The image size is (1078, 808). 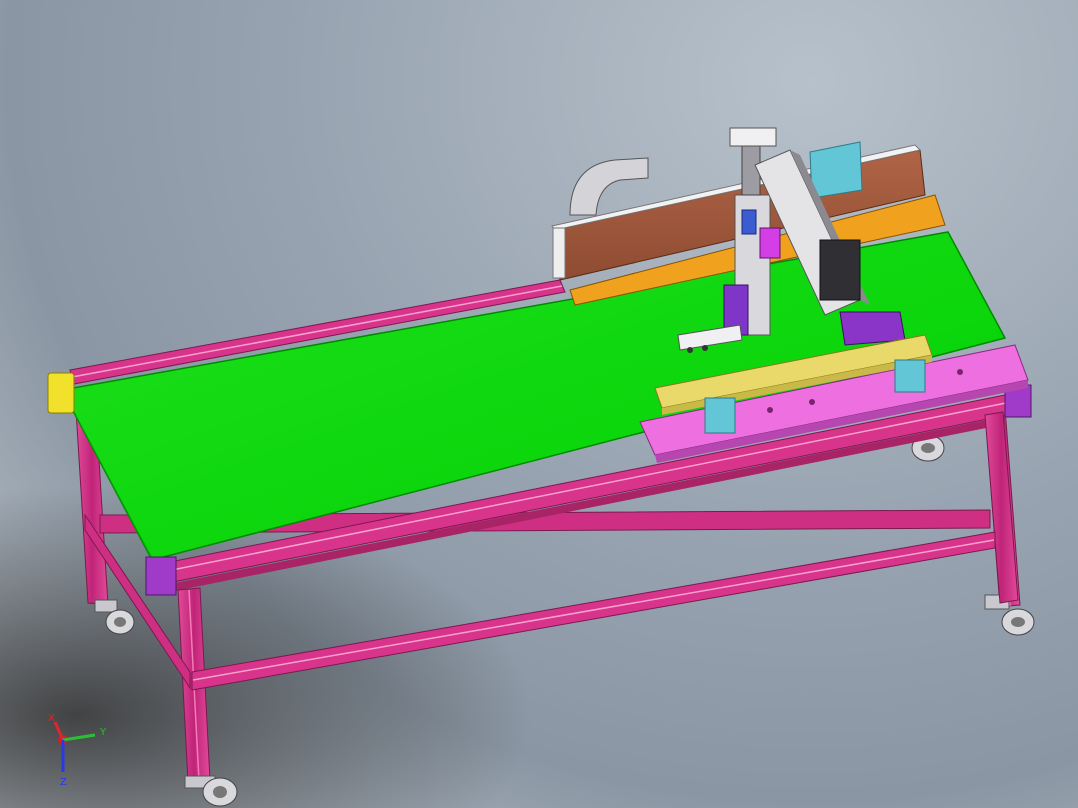 What do you see at coordinates (61, 393) in the screenshot?
I see `belt-end-cap-left` at bounding box center [61, 393].